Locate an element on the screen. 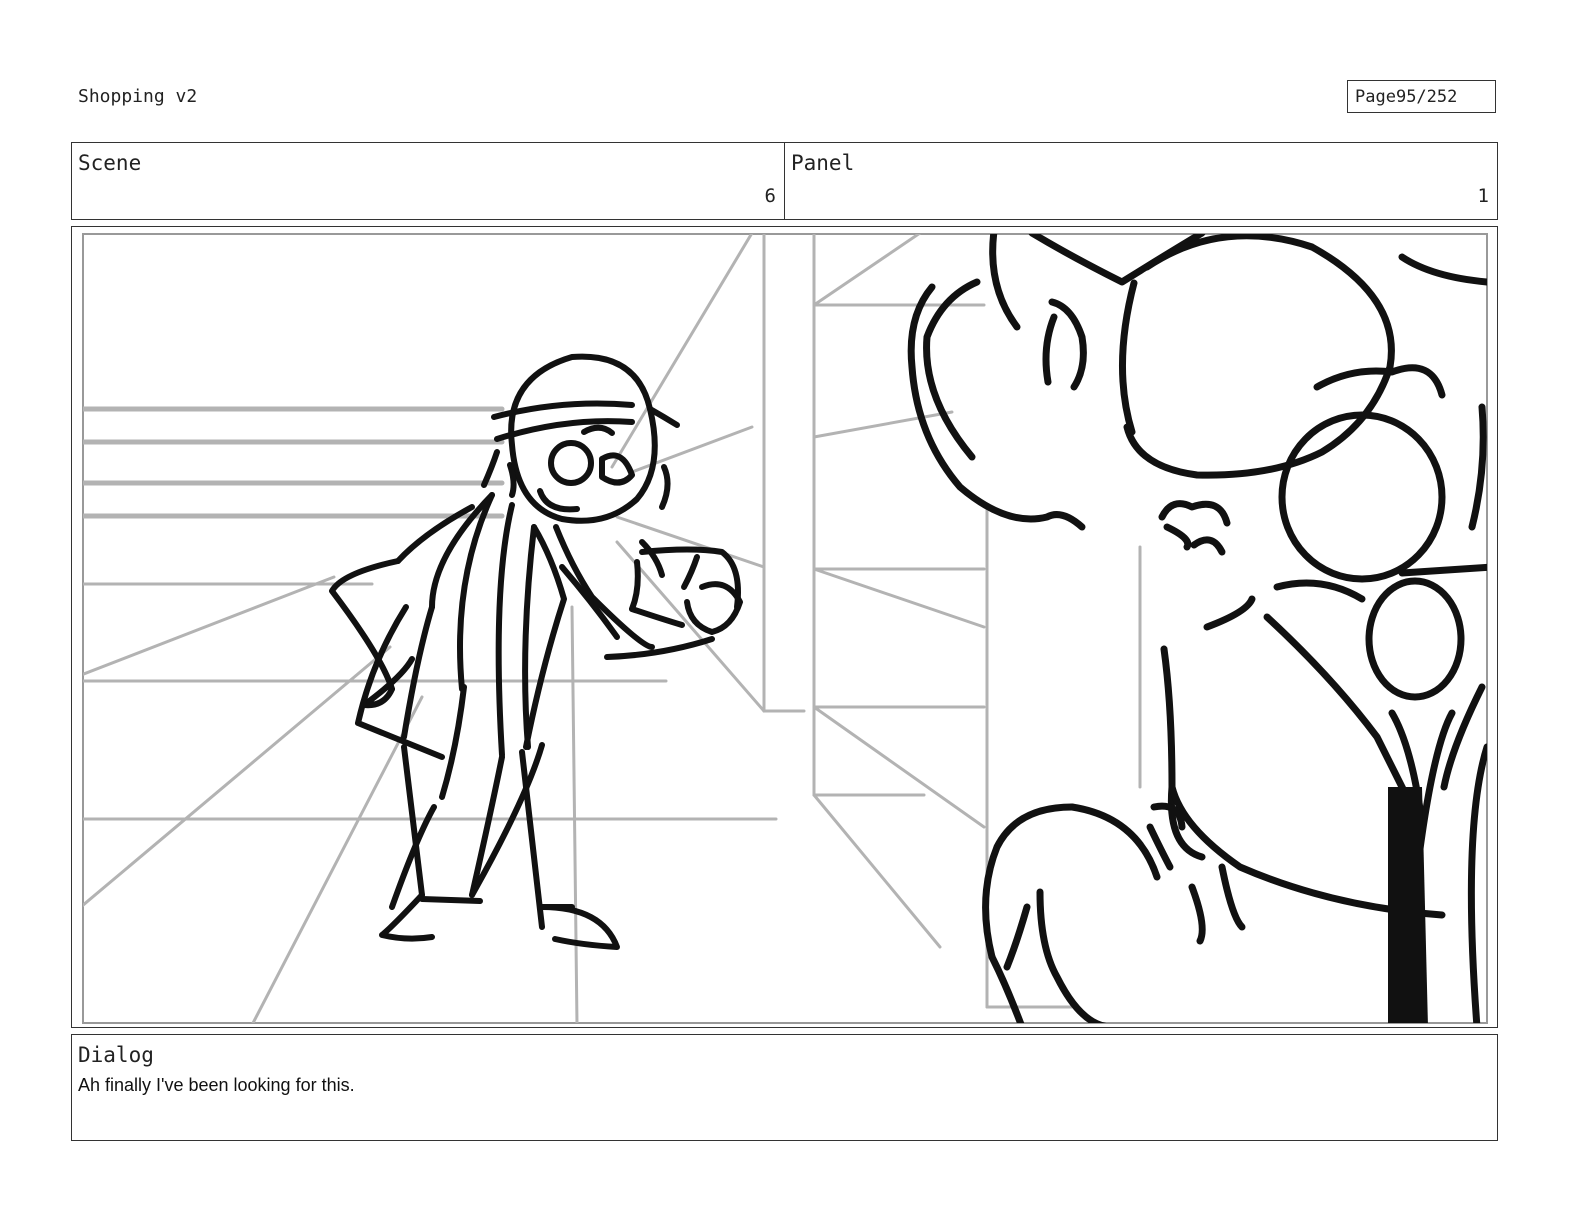 The height and width of the screenshot is (1224, 1584). panel-cell: Panel 1 is located at coordinates (1140, 181).